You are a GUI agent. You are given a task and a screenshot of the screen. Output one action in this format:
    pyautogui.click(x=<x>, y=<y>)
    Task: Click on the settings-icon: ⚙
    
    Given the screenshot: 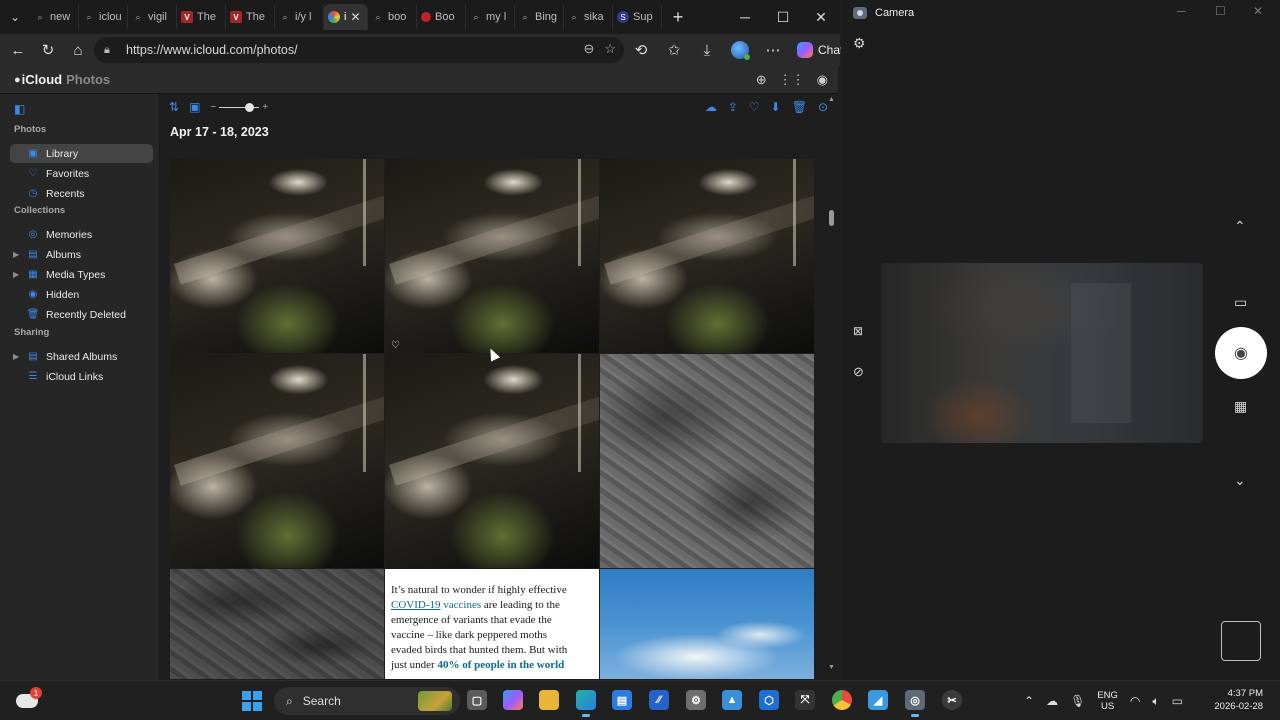 What is the action you would take?
    pyautogui.click(x=696, y=700)
    